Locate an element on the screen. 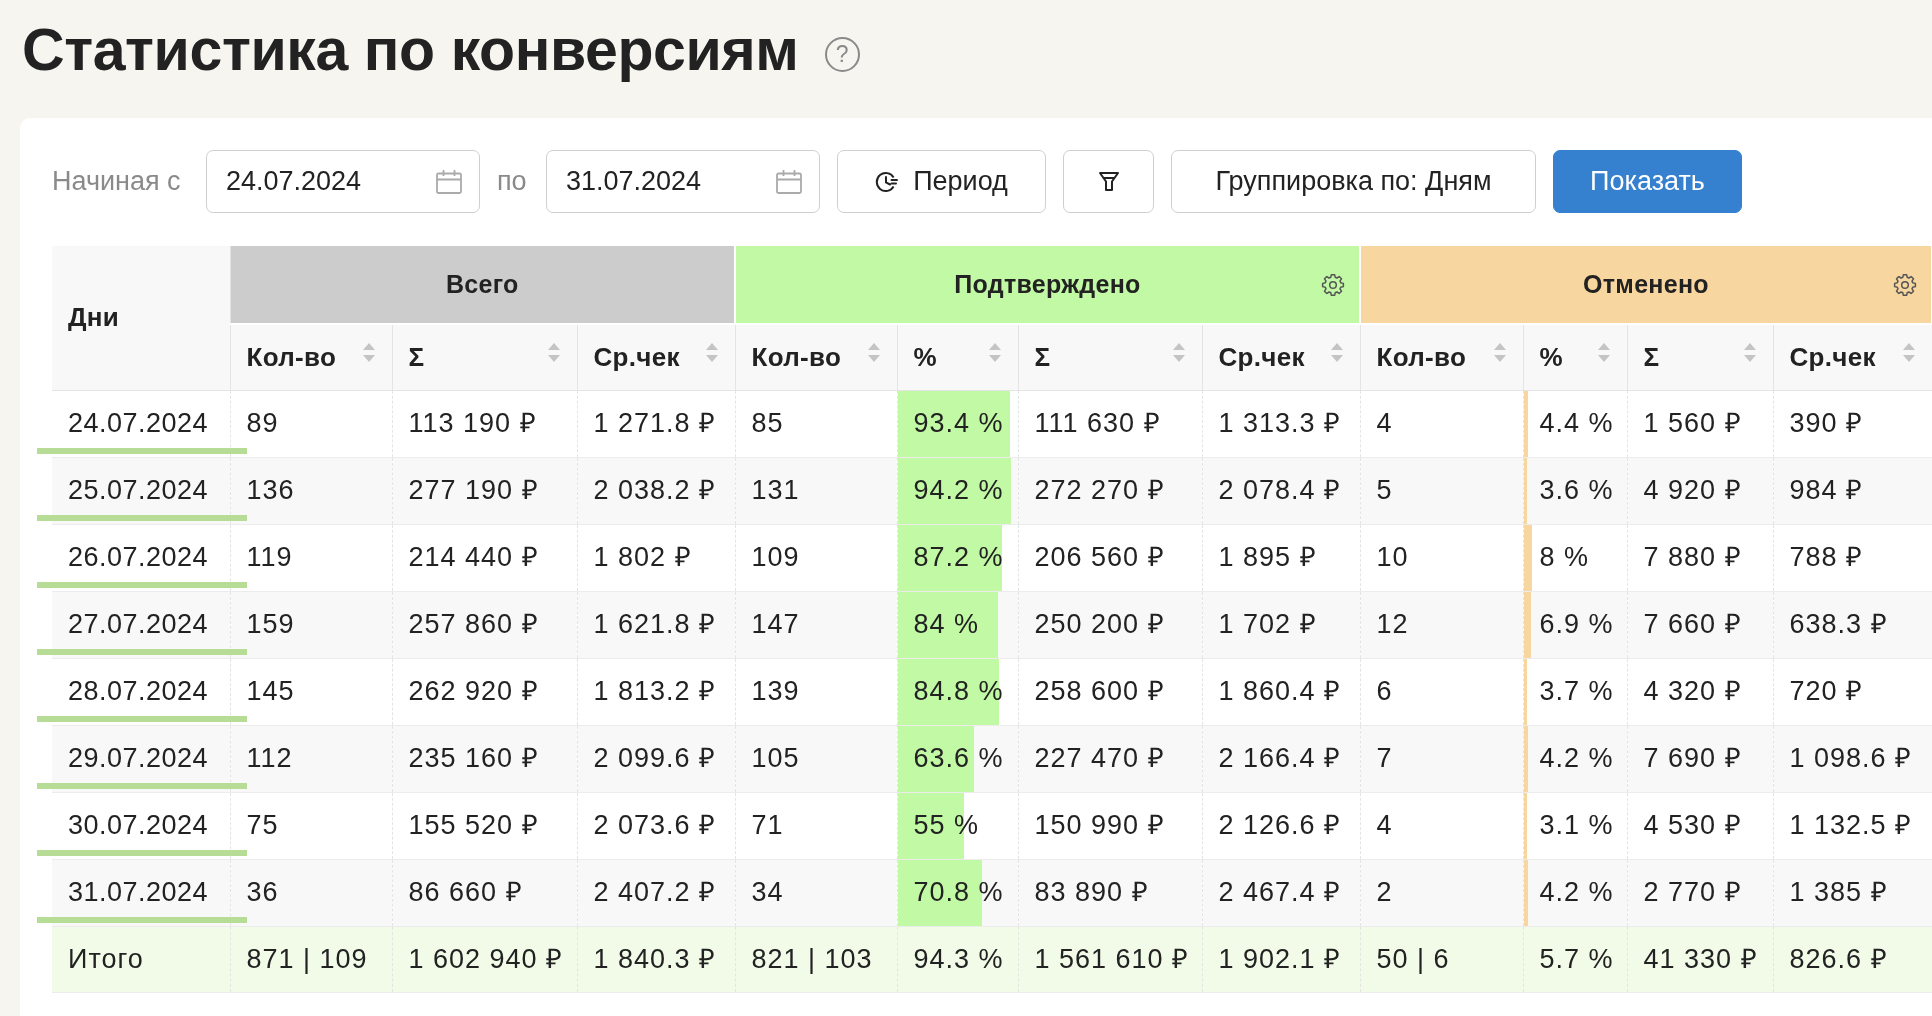 The image size is (1932, 1016). table-cell: 227 470 ₽ is located at coordinates (1110, 758).